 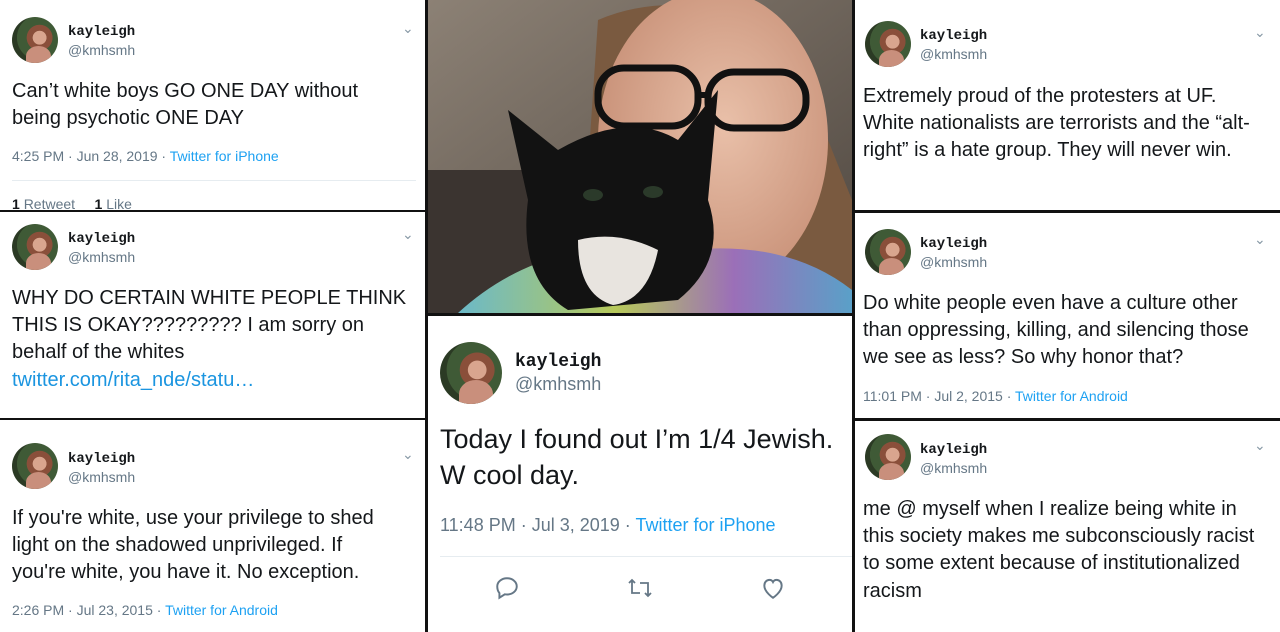 What do you see at coordinates (99, 203) in the screenshot?
I see `like-count: 1` at bounding box center [99, 203].